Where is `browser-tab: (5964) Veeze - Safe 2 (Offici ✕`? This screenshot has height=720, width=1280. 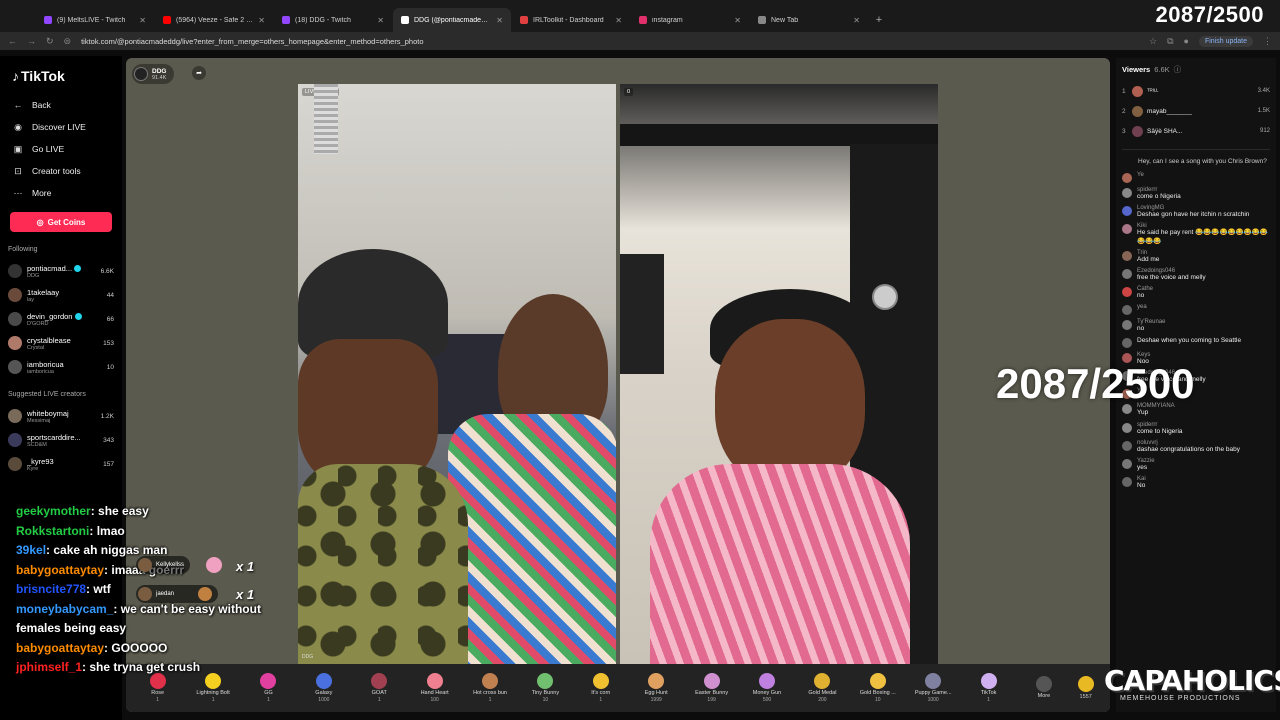 browser-tab: (5964) Veeze - Safe 2 (Offici ✕ is located at coordinates (214, 20).